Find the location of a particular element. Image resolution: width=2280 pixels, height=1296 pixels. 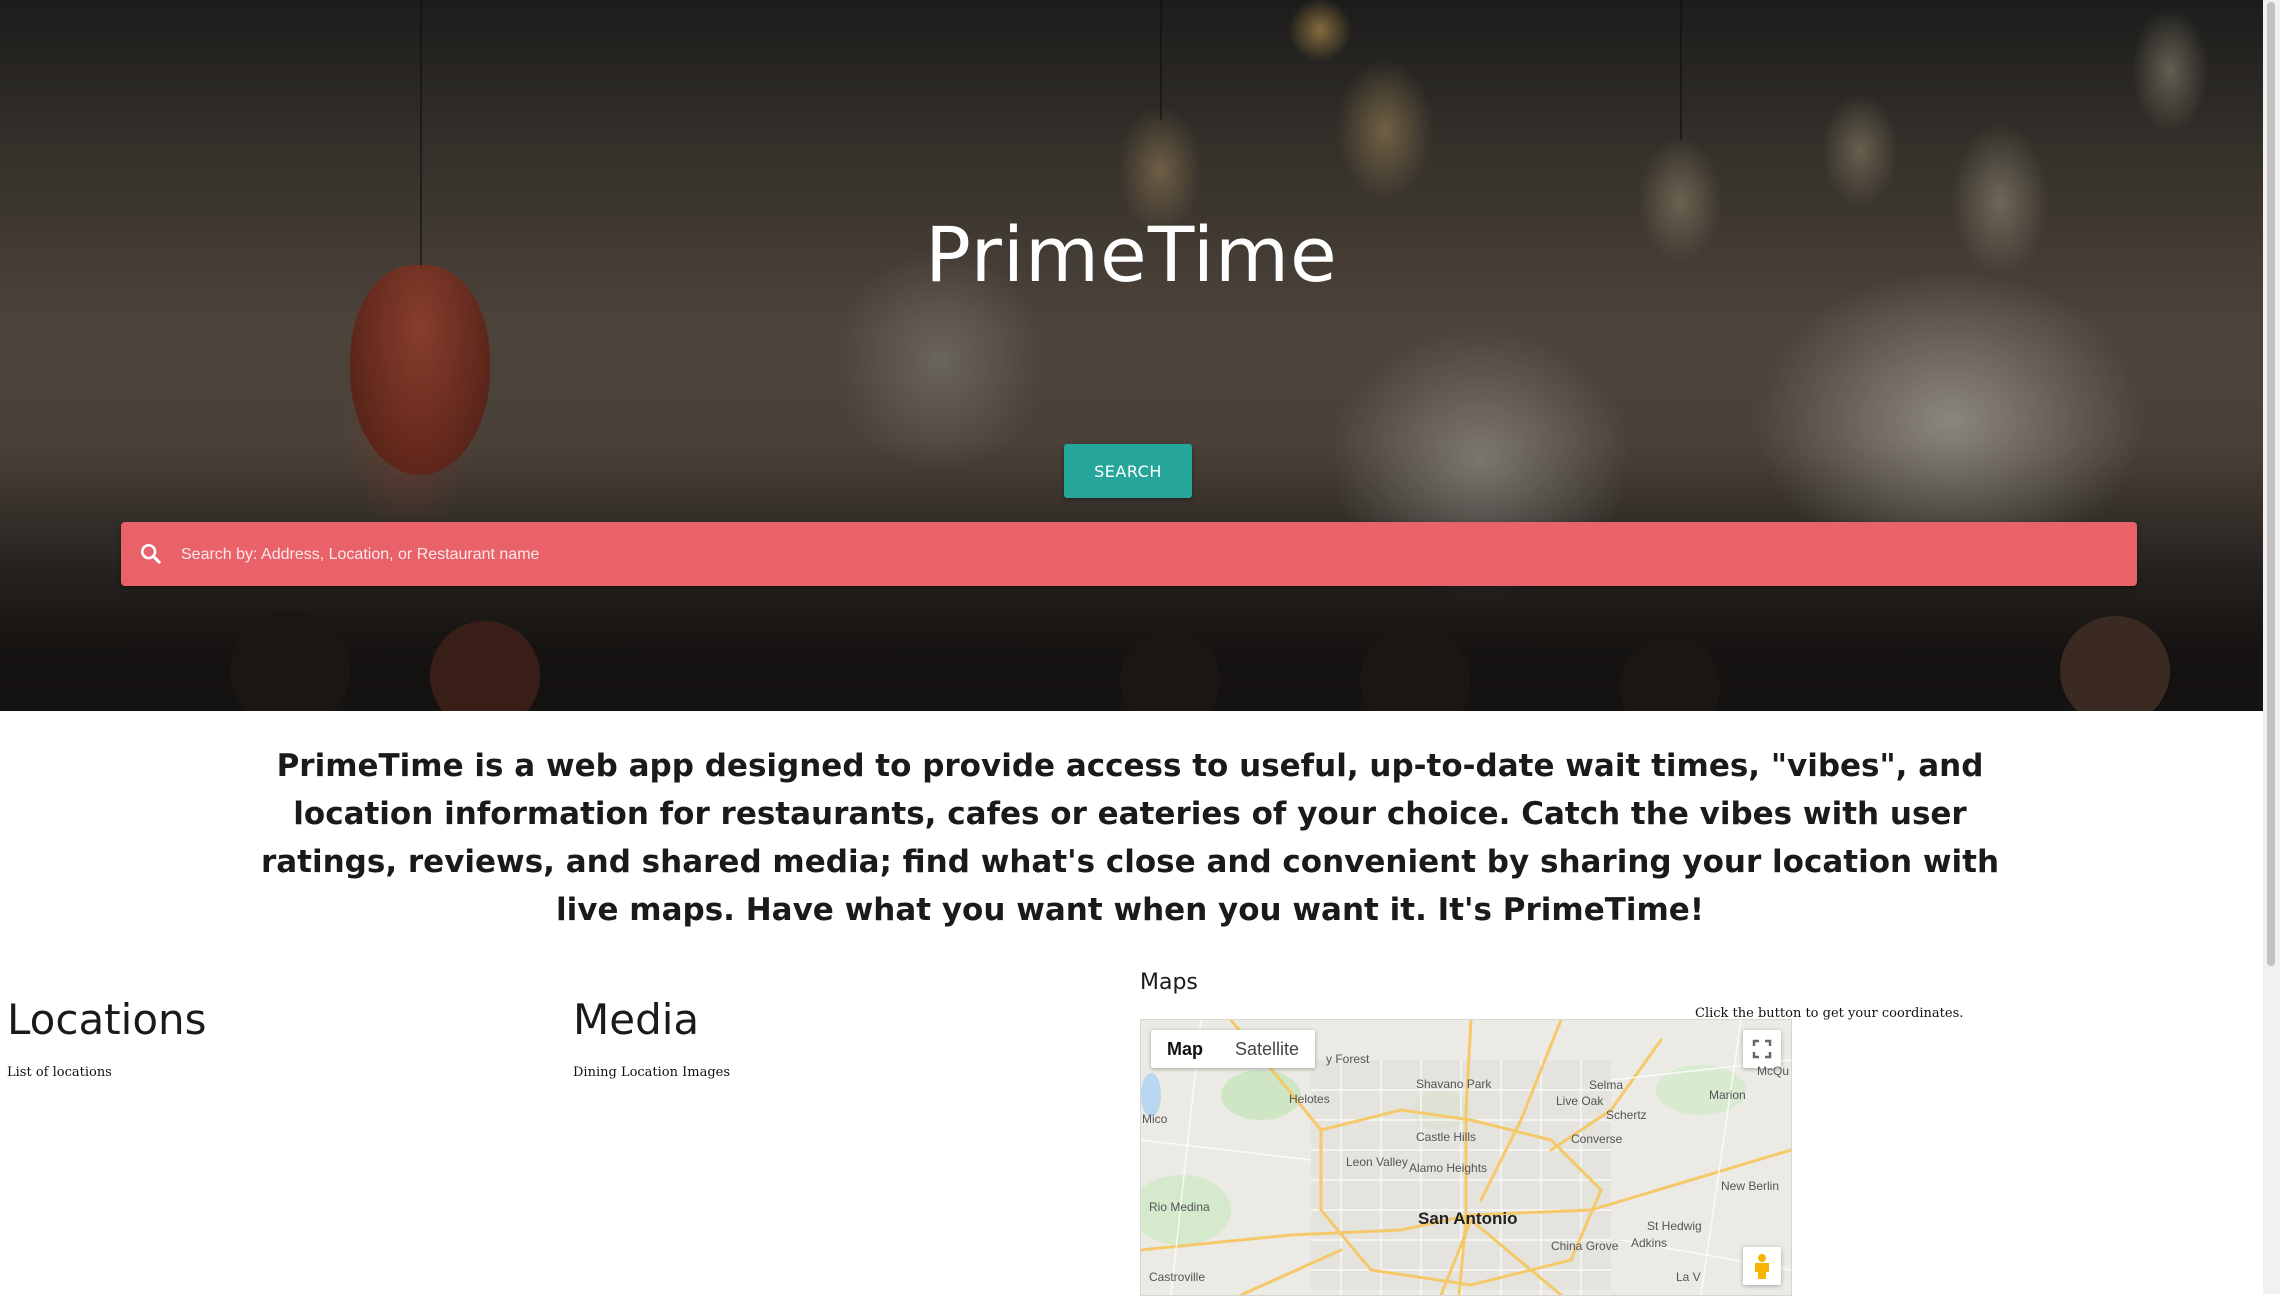

map-place-label: New Berlin is located at coordinates (1750, 1186).